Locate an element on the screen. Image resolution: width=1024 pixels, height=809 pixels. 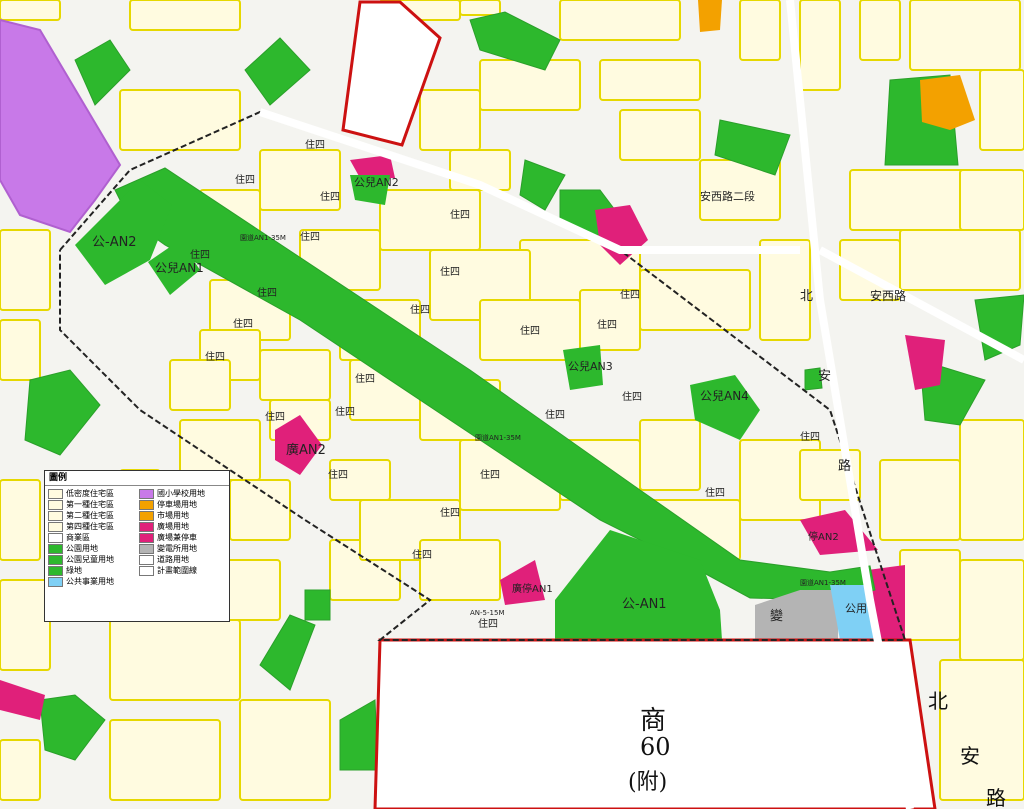
legend-item: 綠地 is located at coordinates (91, 570).